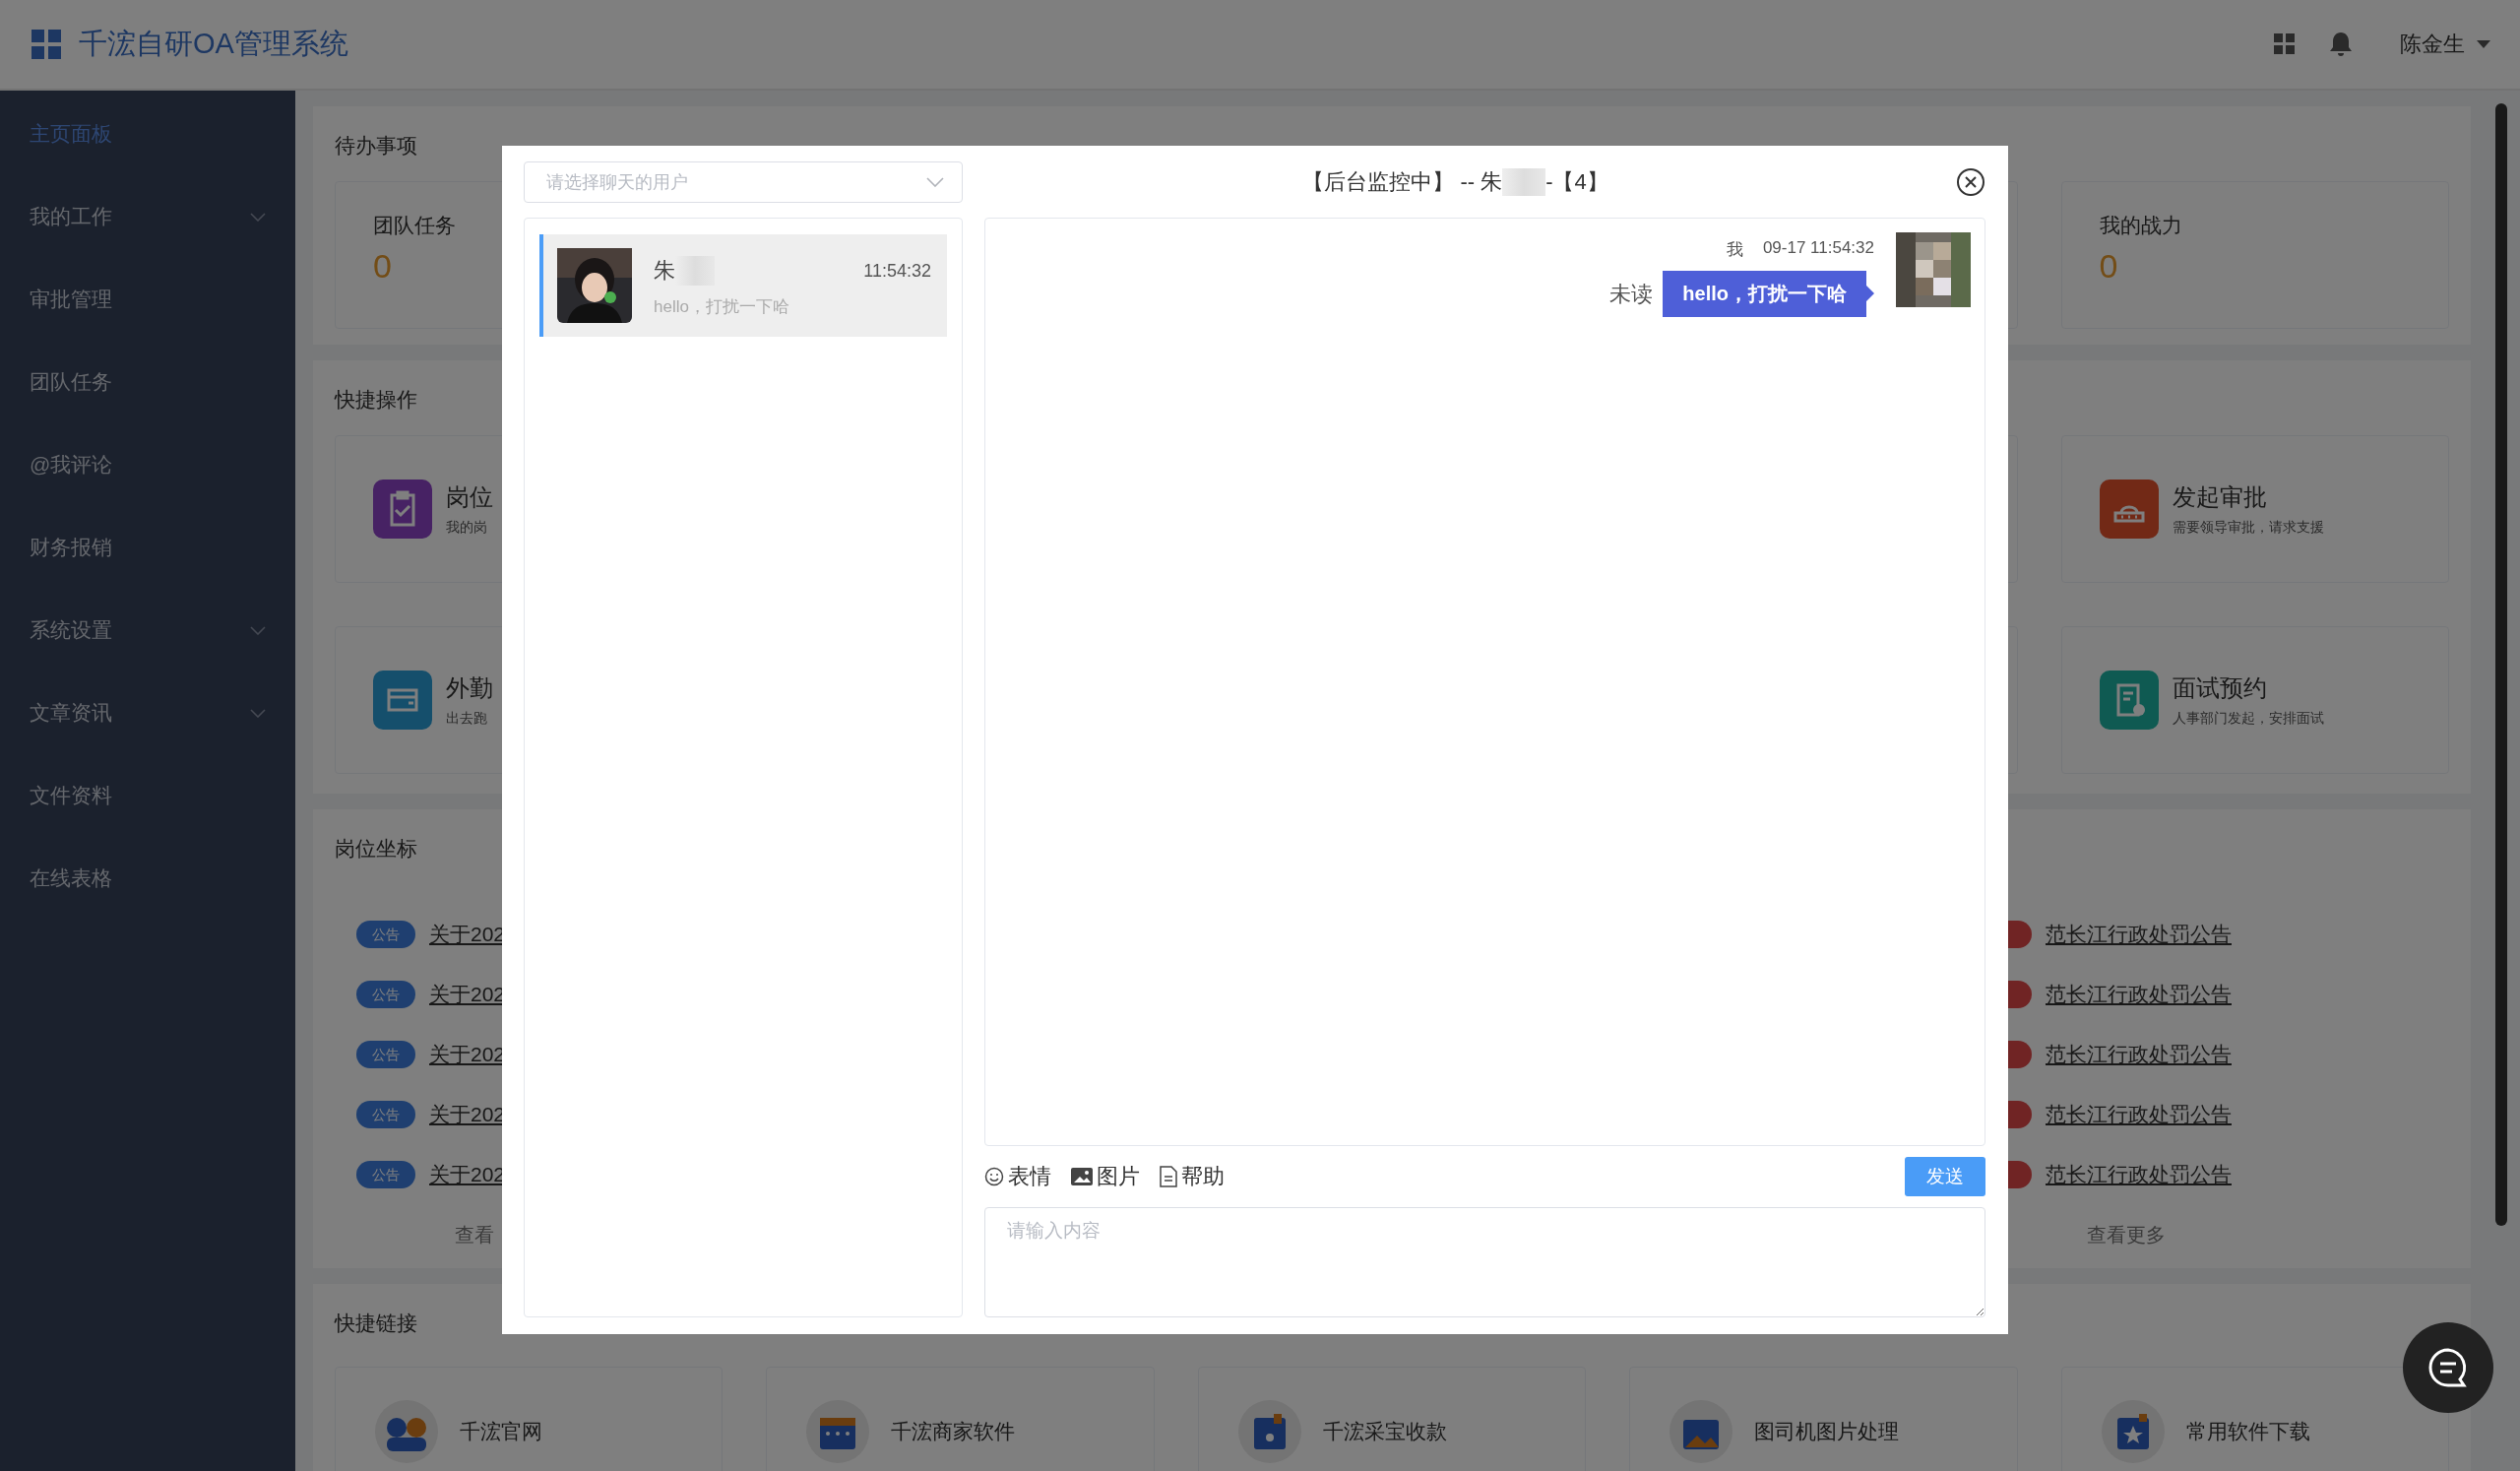  Describe the element at coordinates (2432, 44) in the screenshot. I see `user-menu: 陈金生` at that location.